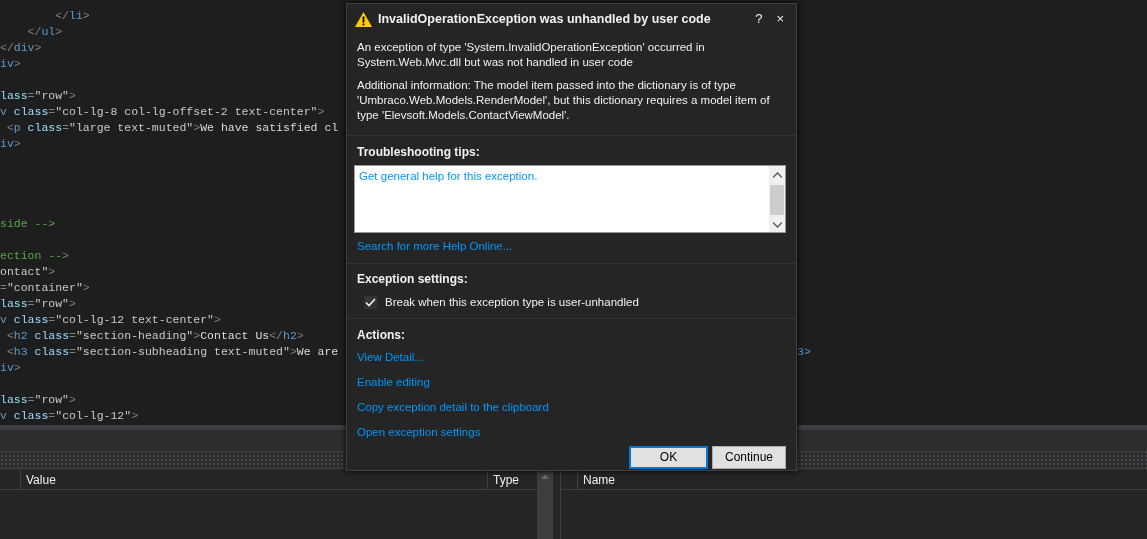  I want to click on code-line: </ul>, so click(44, 32).